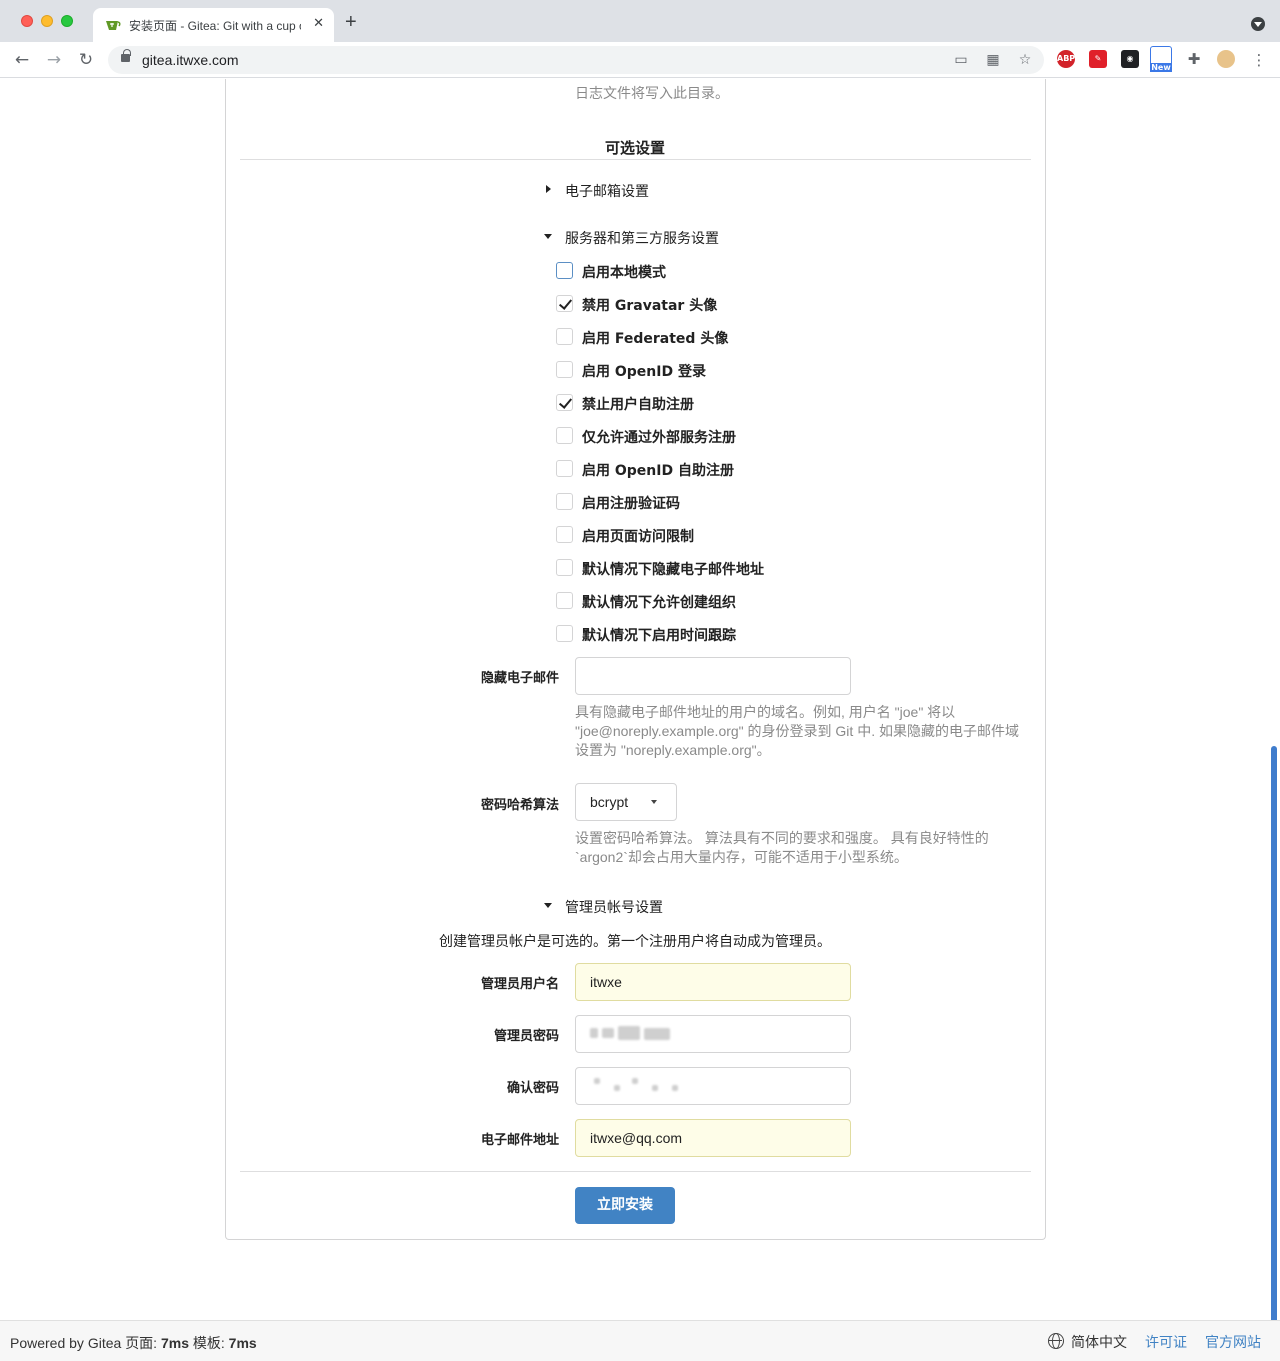 This screenshot has height=1361, width=1280. What do you see at coordinates (631, 504) in the screenshot?
I see `option-label: 启用注册验证码` at bounding box center [631, 504].